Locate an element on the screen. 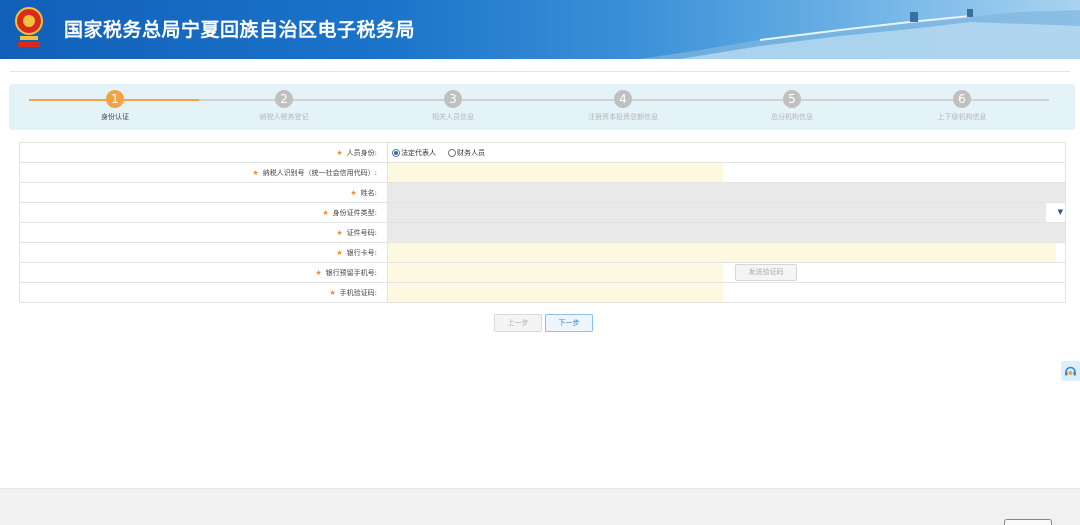 The height and width of the screenshot is (525, 1080). id-number-input is located at coordinates (726, 232).